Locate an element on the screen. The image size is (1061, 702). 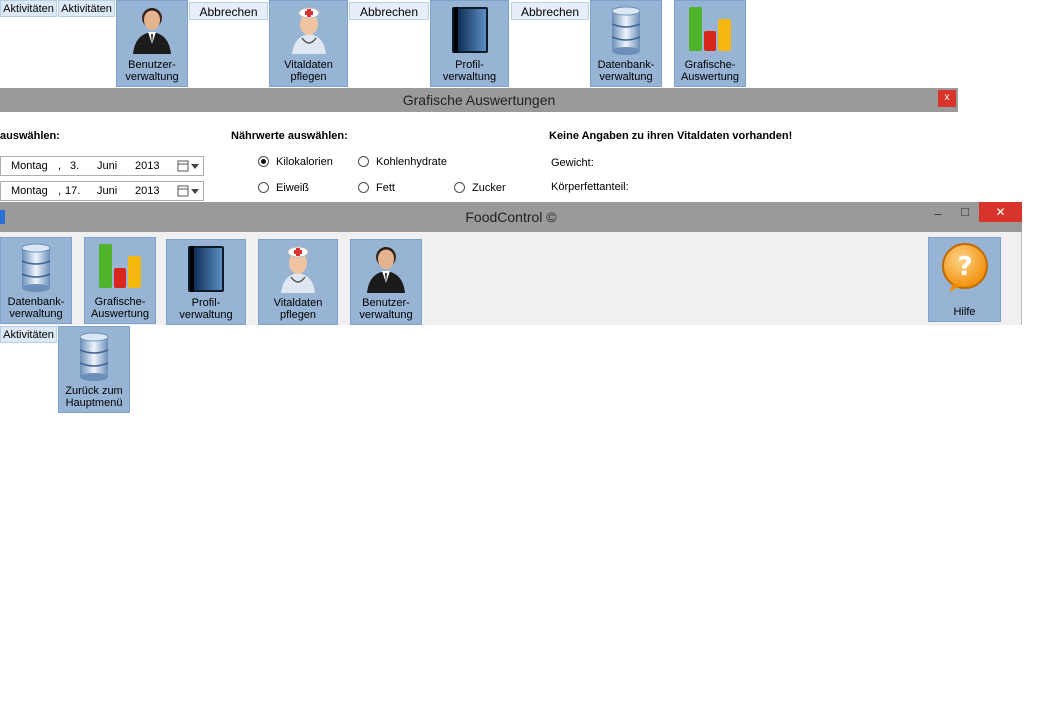
window-title: Grafische Auswertungen is located at coordinates (479, 100).